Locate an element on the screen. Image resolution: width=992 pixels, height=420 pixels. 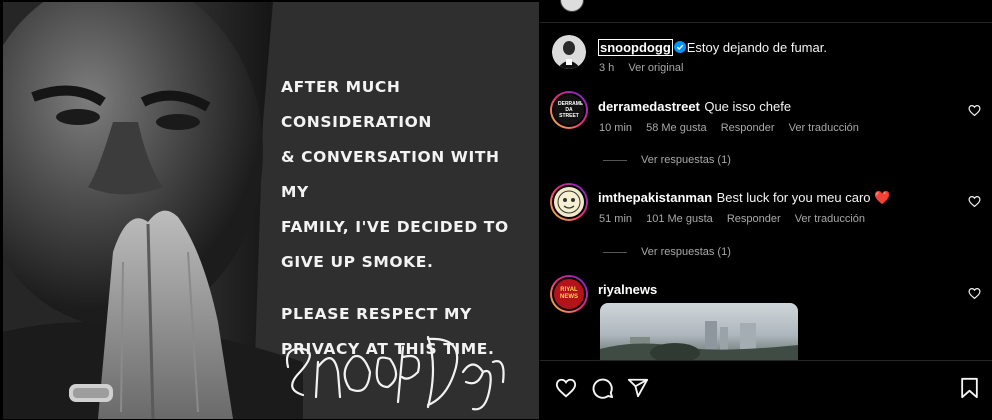
avatar-snoopdogg is located at coordinates (569, 52).